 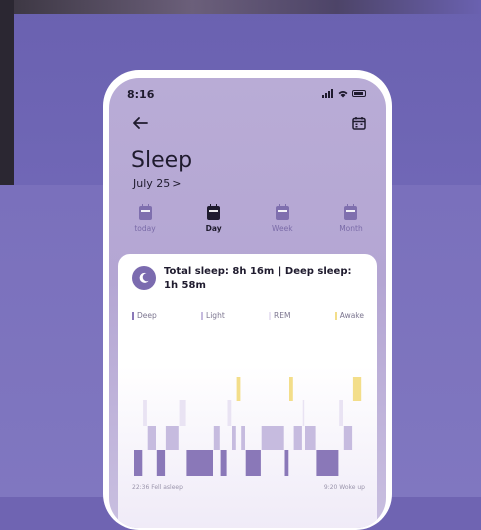 What do you see at coordinates (177, 183) in the screenshot?
I see `chevron-right-icon: >` at bounding box center [177, 183].